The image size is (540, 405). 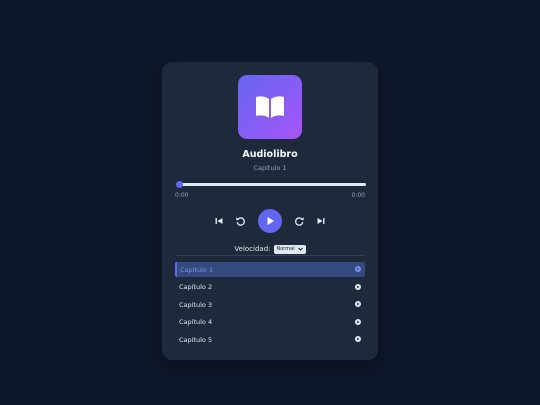 I want to click on open-book-icon, so click(x=270, y=107).